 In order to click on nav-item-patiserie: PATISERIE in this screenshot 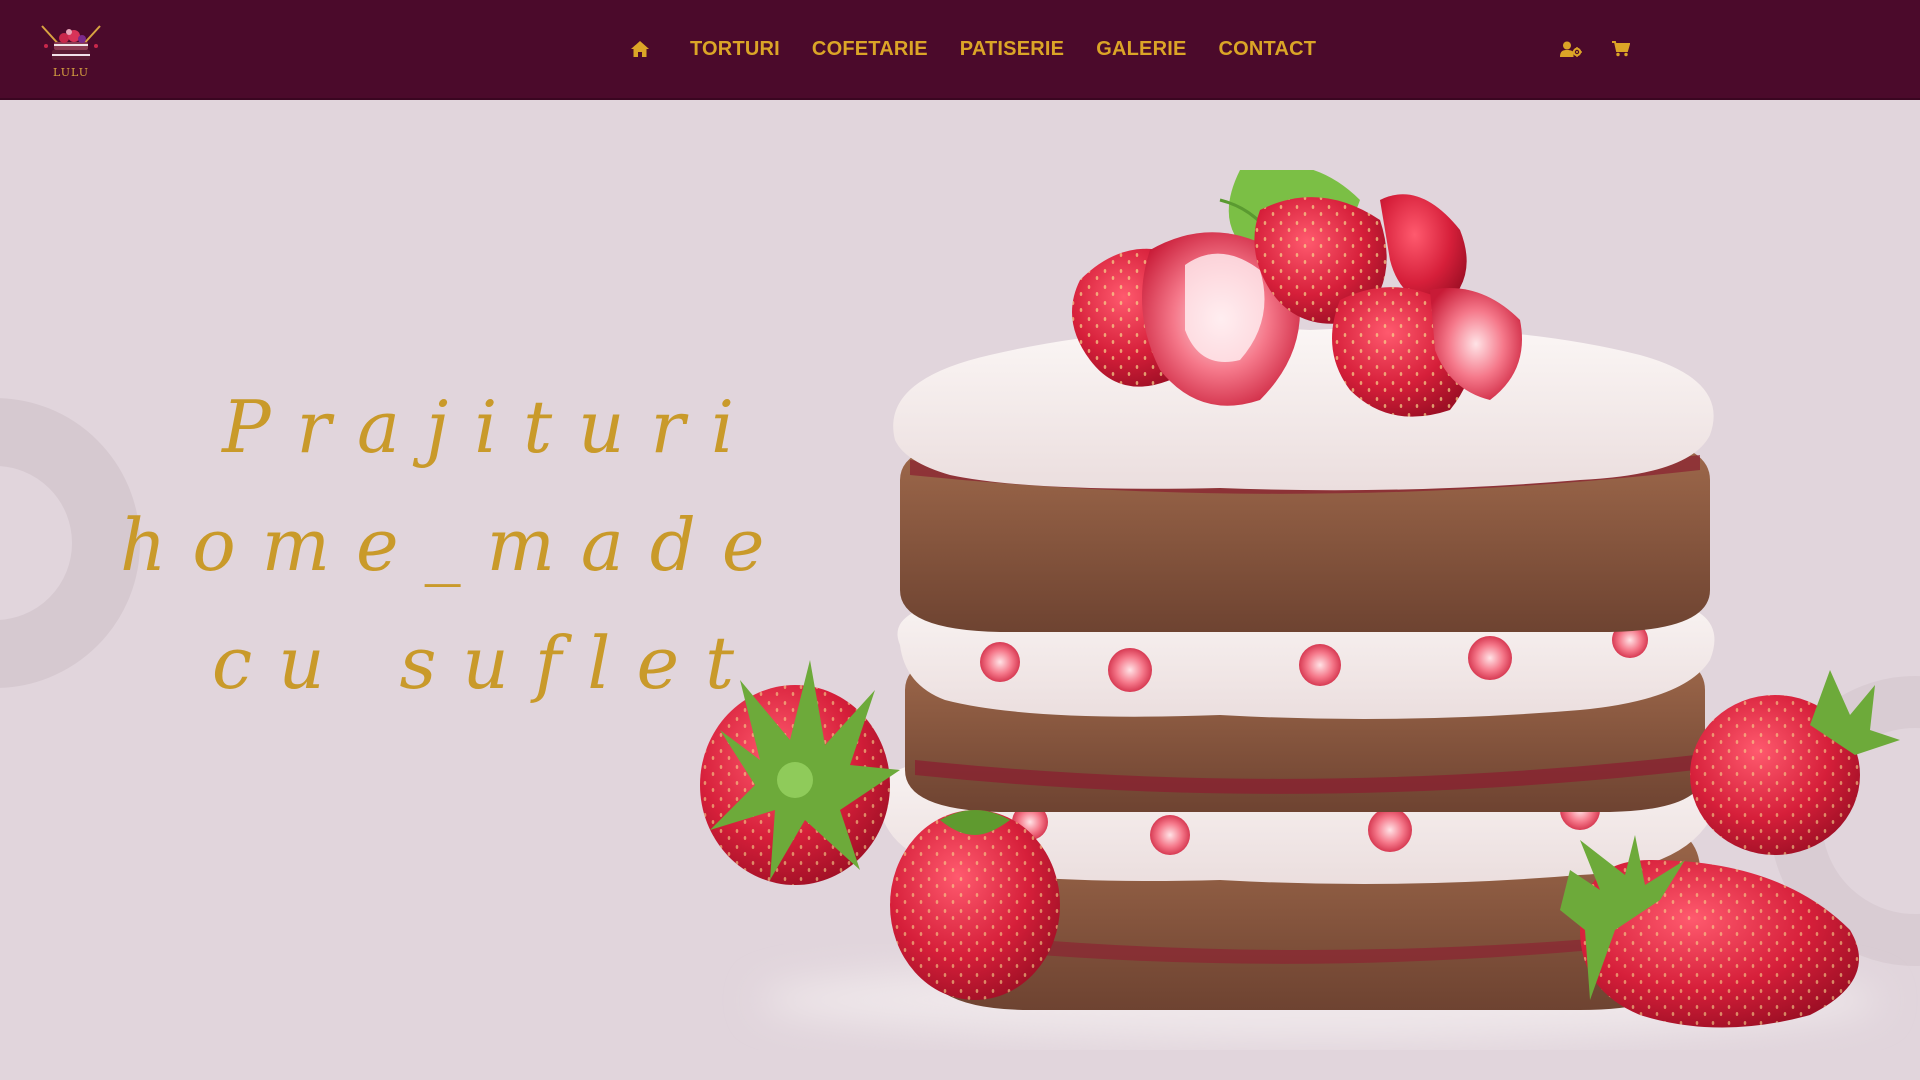, I will do `click(1012, 49)`.